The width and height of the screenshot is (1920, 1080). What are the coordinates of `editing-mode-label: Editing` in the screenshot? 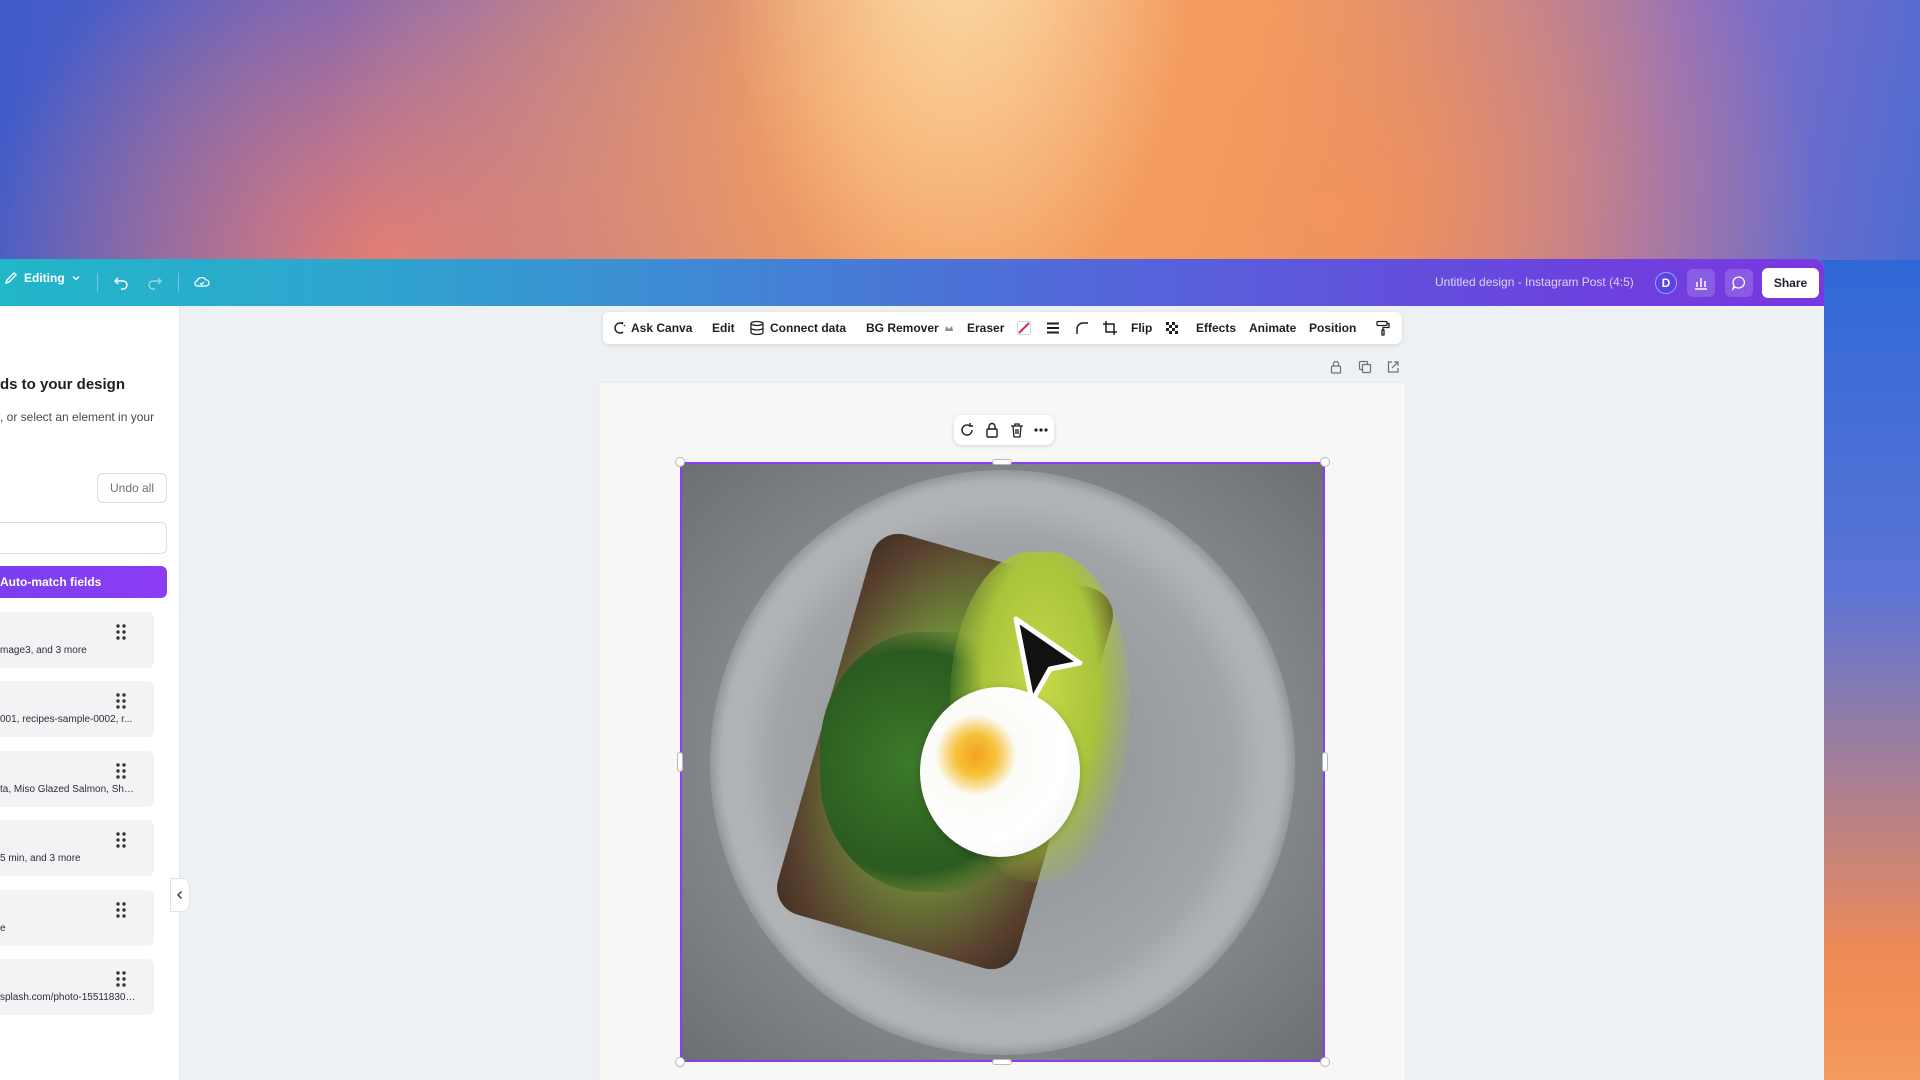 It's located at (44, 278).